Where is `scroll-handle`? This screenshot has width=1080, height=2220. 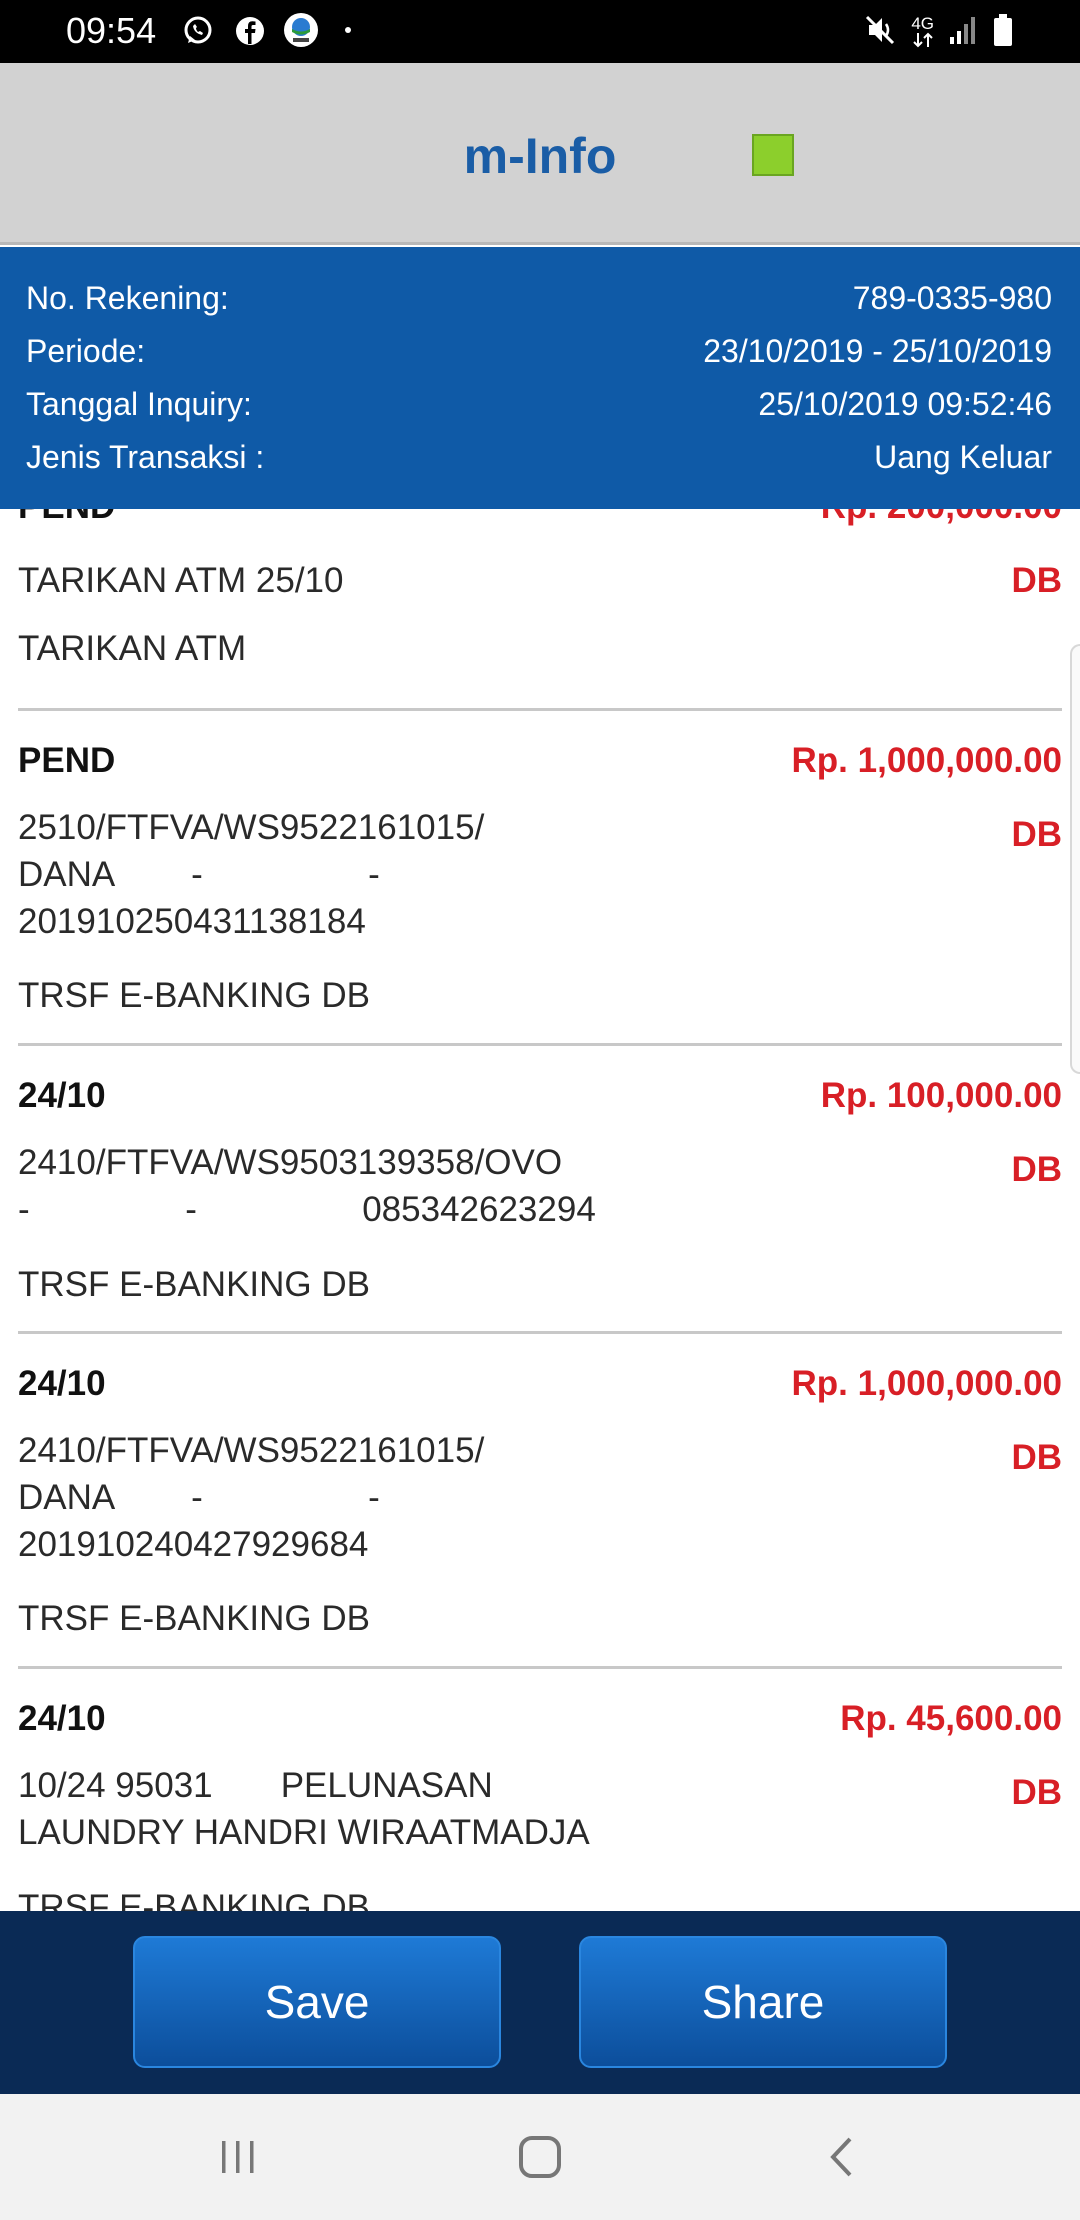
scroll-handle is located at coordinates (1075, 859).